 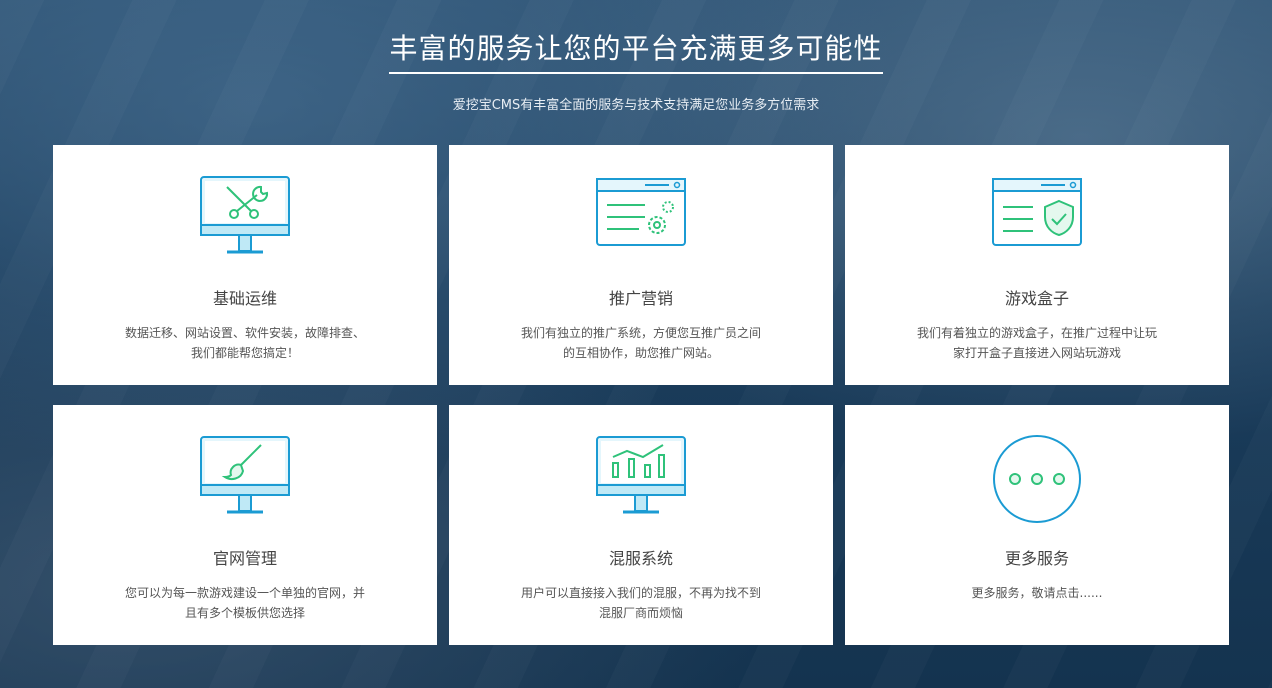 I want to click on card-description: 用户可以直接接入我们的混服，不再为找不到混服厂商而烦恼, so click(x=640, y=603).